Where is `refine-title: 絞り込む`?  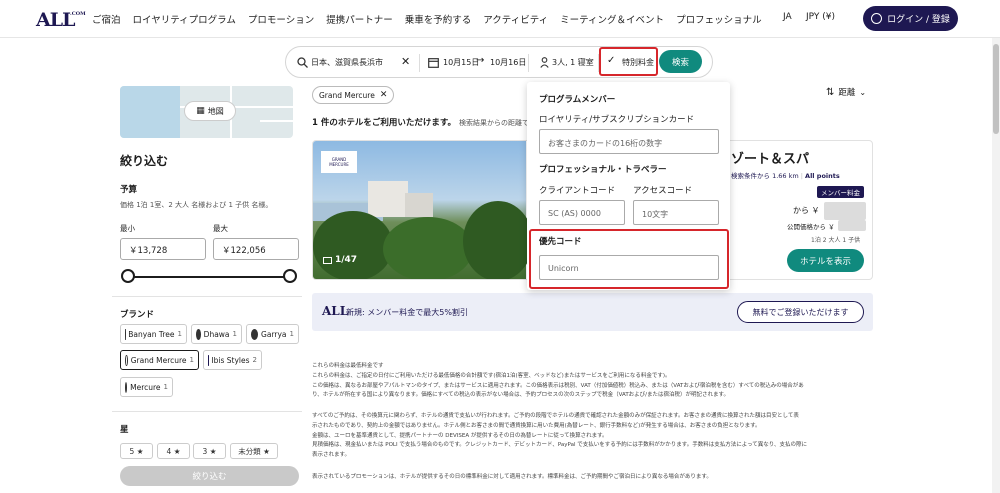 refine-title: 絞り込む is located at coordinates (144, 161).